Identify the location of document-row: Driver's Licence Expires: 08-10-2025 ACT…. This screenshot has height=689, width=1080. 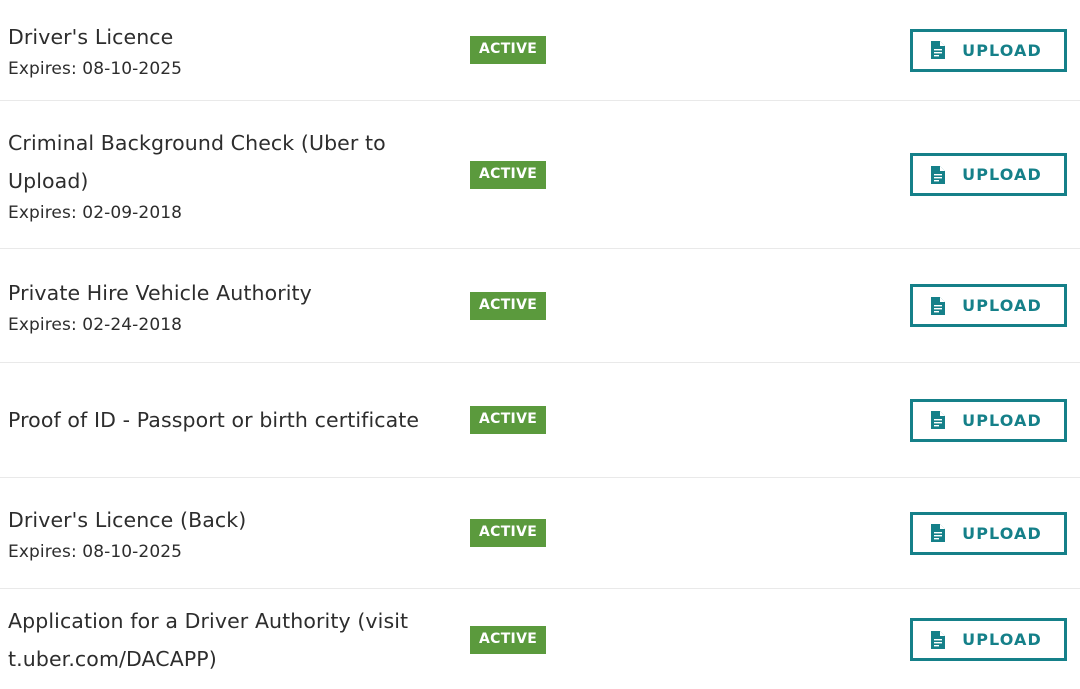
(540, 50).